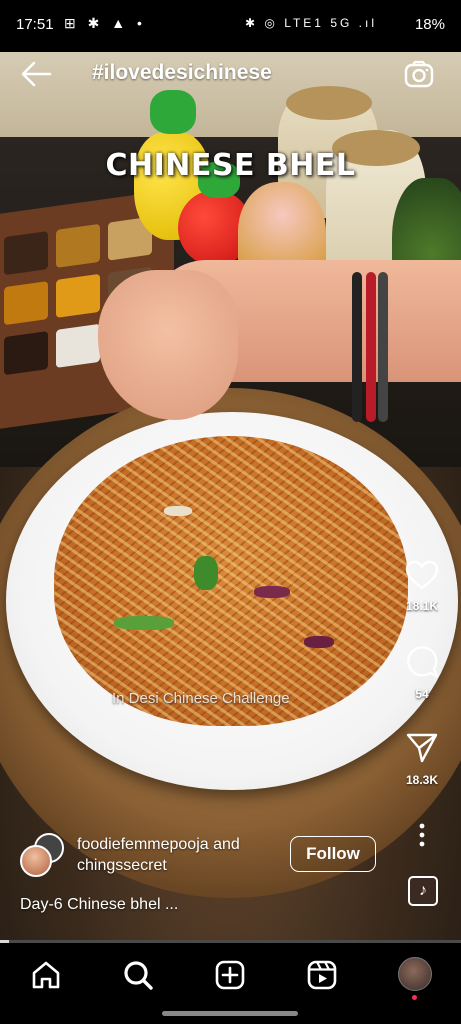 The width and height of the screenshot is (461, 1024). Describe the element at coordinates (415, 974) in the screenshot. I see `profile-avatar` at that location.